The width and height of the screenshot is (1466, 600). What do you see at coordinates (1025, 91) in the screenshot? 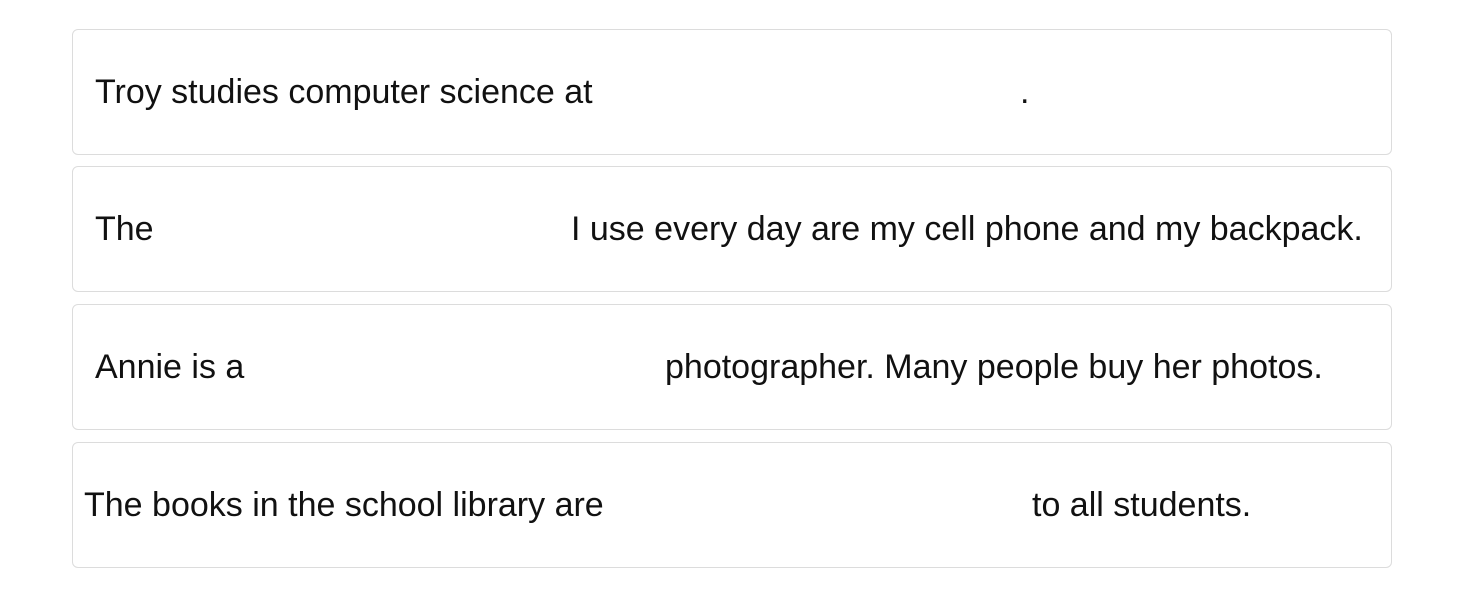
I see `sentence-1-after: .` at bounding box center [1025, 91].